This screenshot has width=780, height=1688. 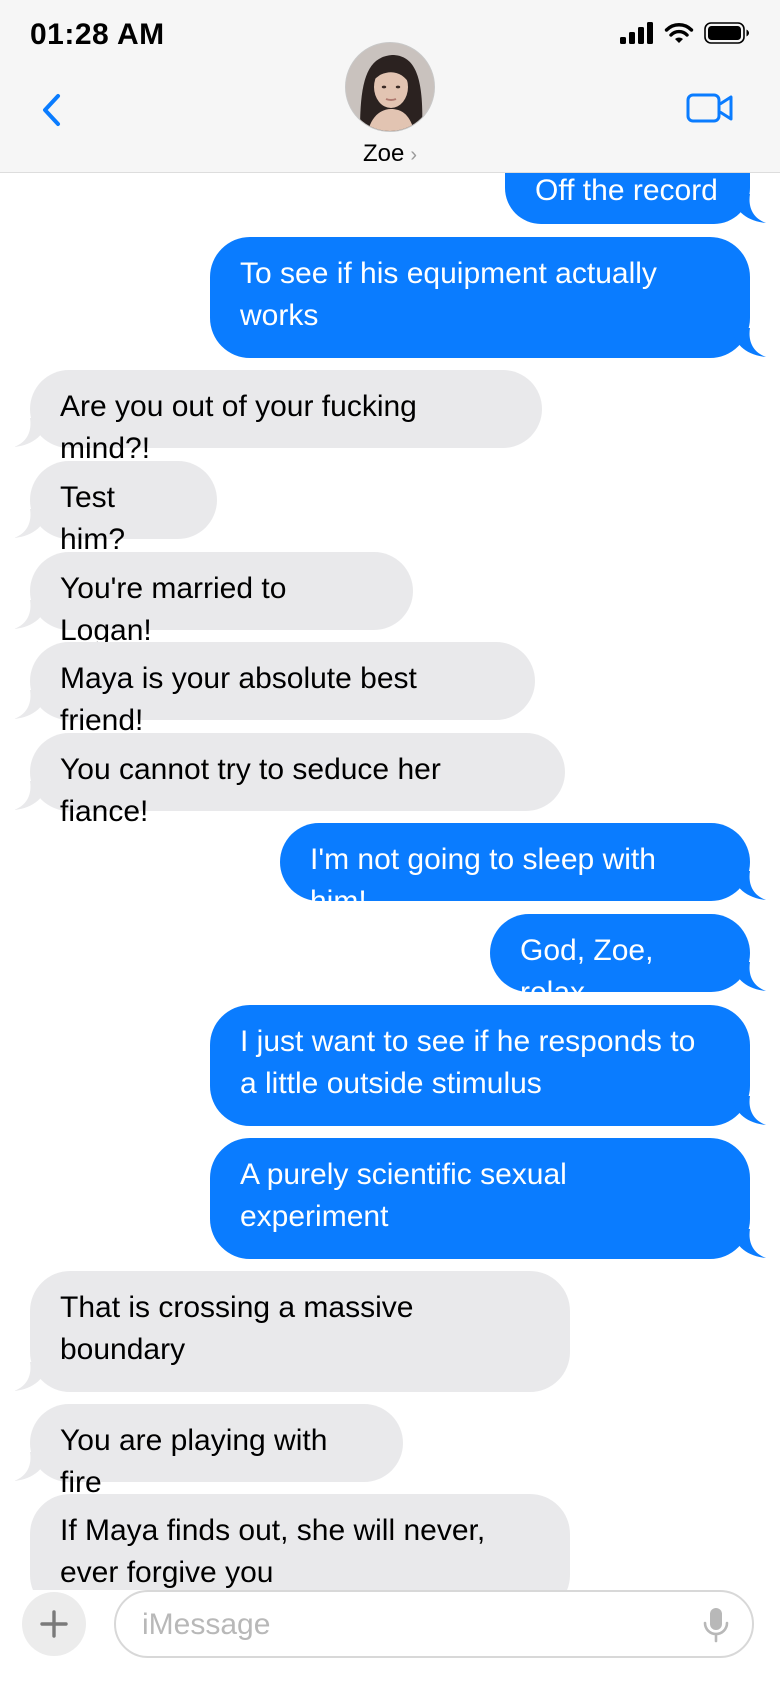 I want to click on message-bubble-received: Maya is your absolute best friend!, so click(x=274, y=689).